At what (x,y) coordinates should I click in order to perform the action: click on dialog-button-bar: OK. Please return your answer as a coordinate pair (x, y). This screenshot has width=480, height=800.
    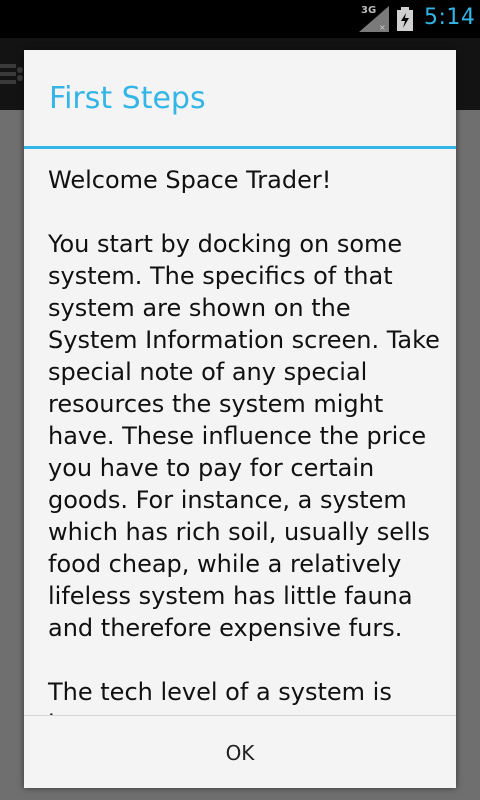
    Looking at the image, I should click on (240, 751).